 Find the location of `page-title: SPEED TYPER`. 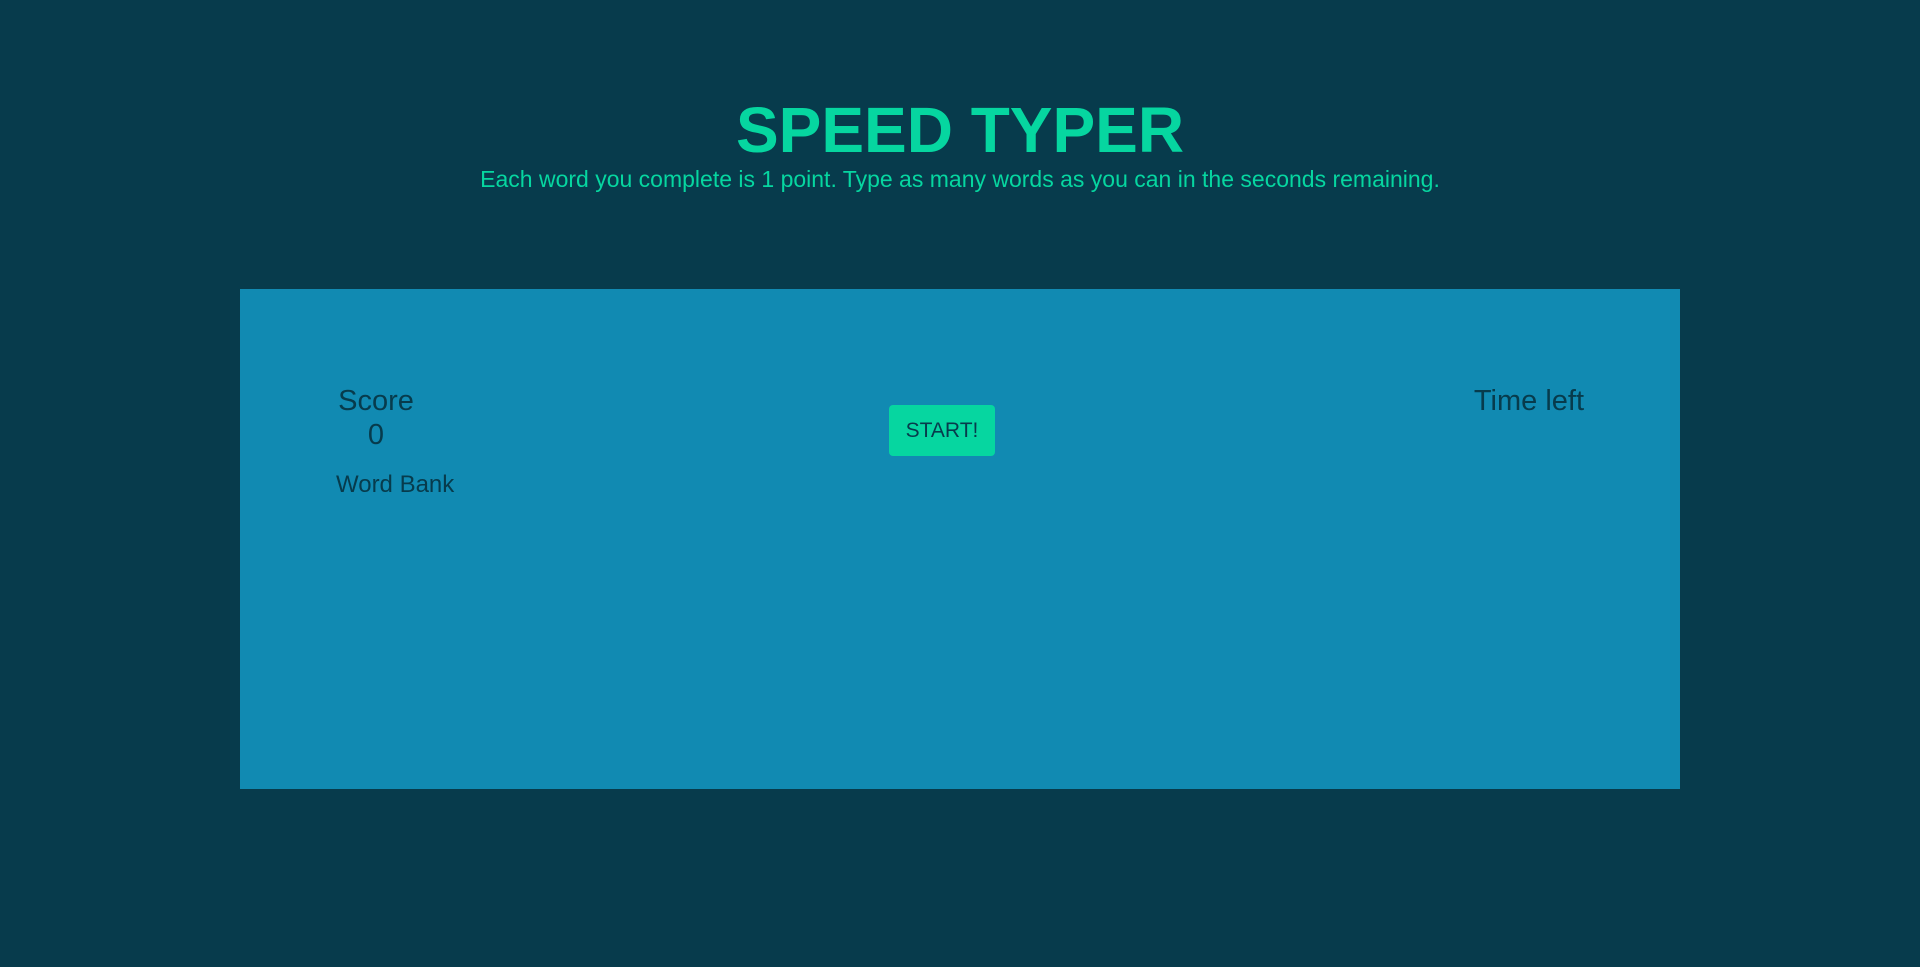

page-title: SPEED TYPER is located at coordinates (960, 130).